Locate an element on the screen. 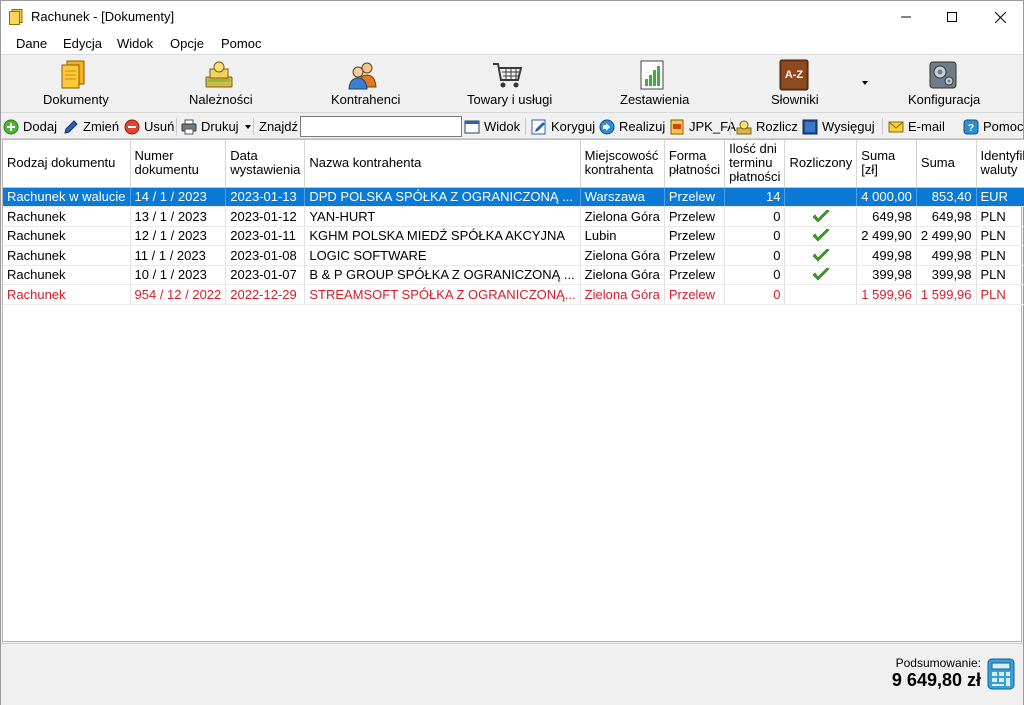  email-envelope-icon is located at coordinates (896, 126).